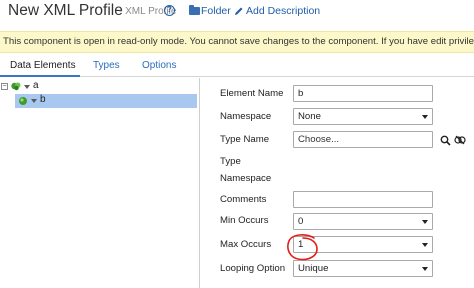 The width and height of the screenshot is (474, 288). I want to click on tab-options: Options, so click(159, 65).